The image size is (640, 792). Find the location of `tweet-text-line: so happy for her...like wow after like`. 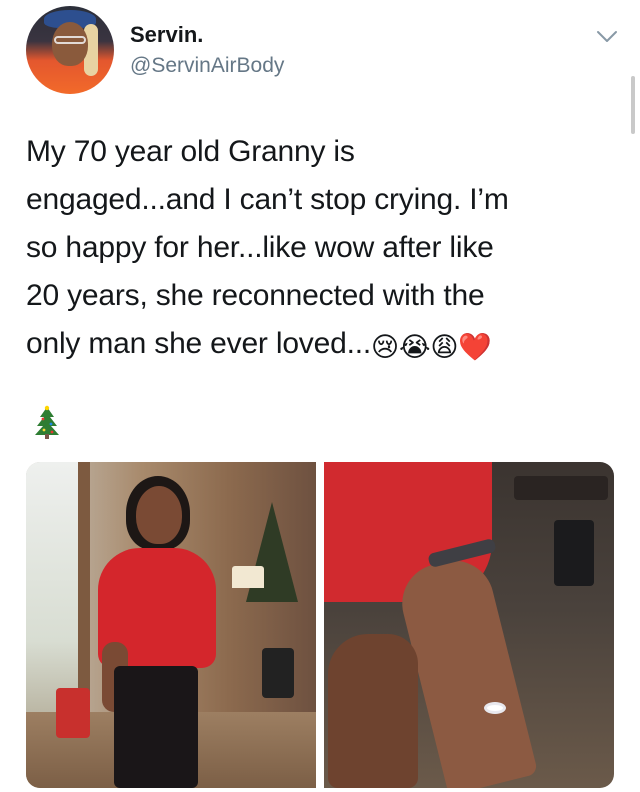

tweet-text-line: so happy for her...like wow after like is located at coordinates (260, 247).